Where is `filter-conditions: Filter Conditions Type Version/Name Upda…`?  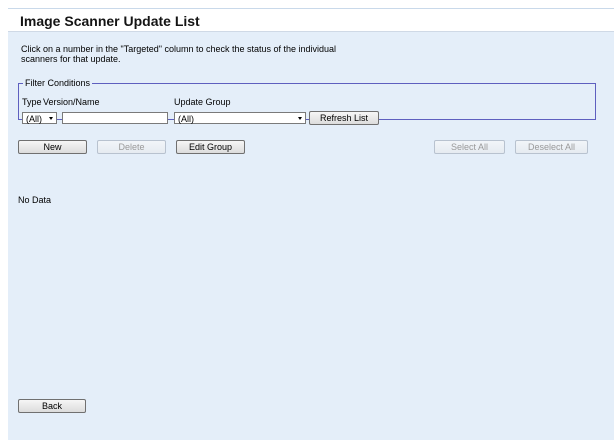 filter-conditions: Filter Conditions Type Version/Name Upda… is located at coordinates (307, 101).